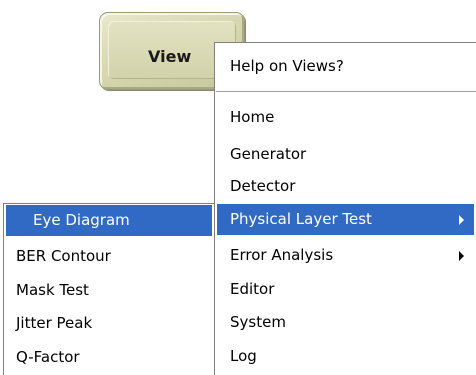 This screenshot has width=476, height=375. I want to click on menu-item-label: Log, so click(243, 356).